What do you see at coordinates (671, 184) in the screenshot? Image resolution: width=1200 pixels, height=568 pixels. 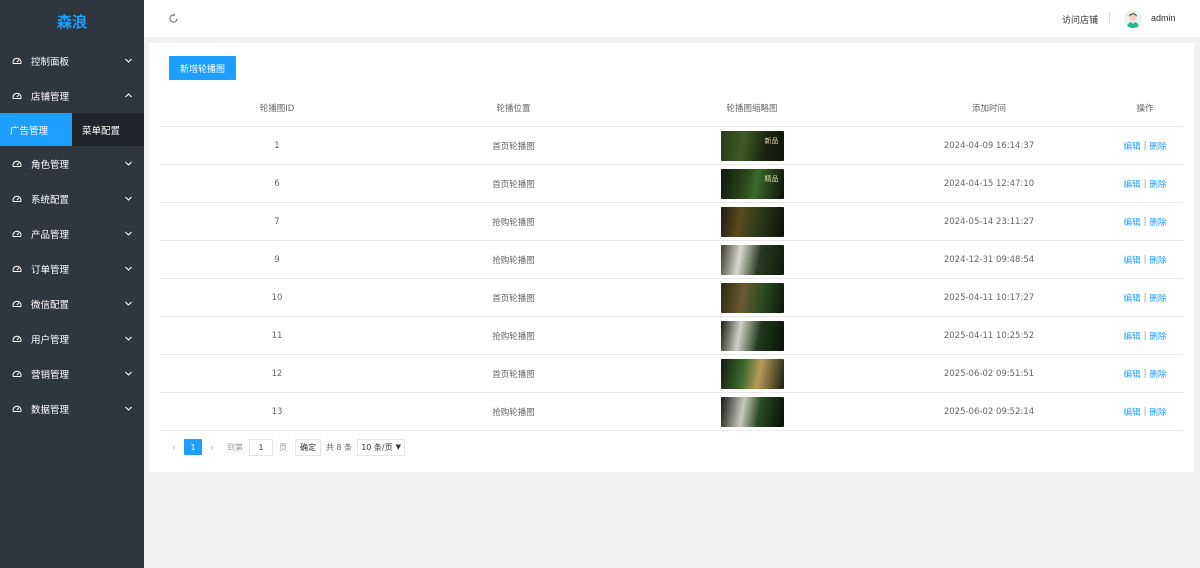 I see `table-row: 6 首页轮播图 精品 2024-04-15 12:47:10 编辑 | 删除` at bounding box center [671, 184].